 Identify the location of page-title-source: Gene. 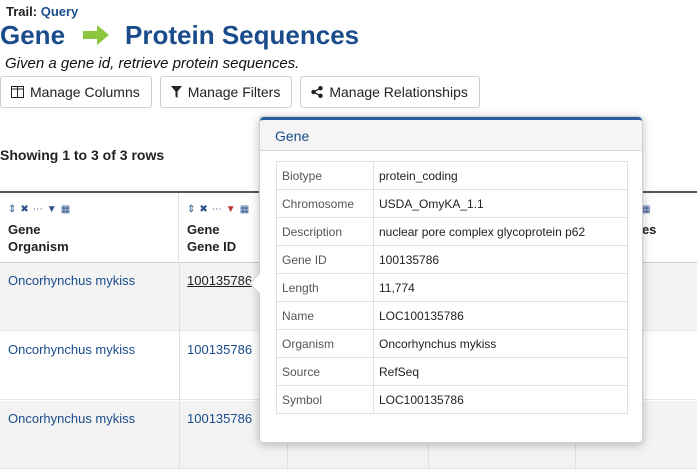
(33, 34).